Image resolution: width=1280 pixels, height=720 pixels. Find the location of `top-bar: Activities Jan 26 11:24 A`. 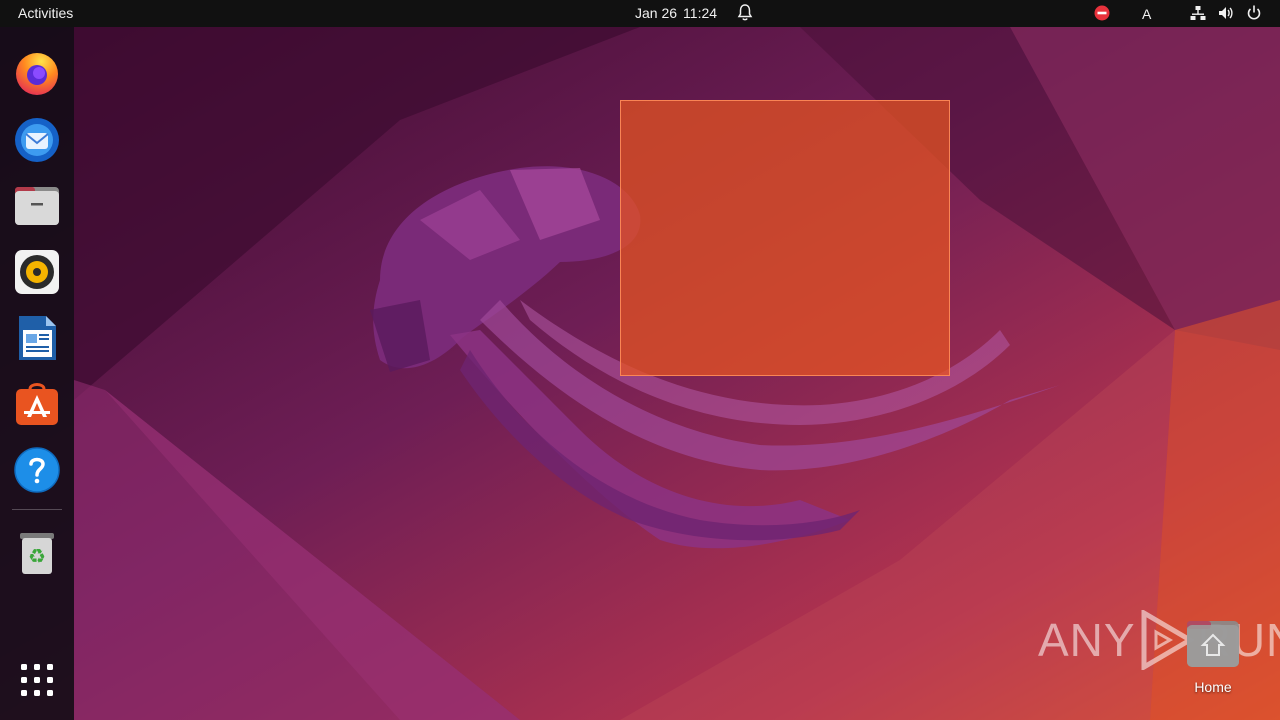

top-bar: Activities Jan 26 11:24 A is located at coordinates (640, 13).